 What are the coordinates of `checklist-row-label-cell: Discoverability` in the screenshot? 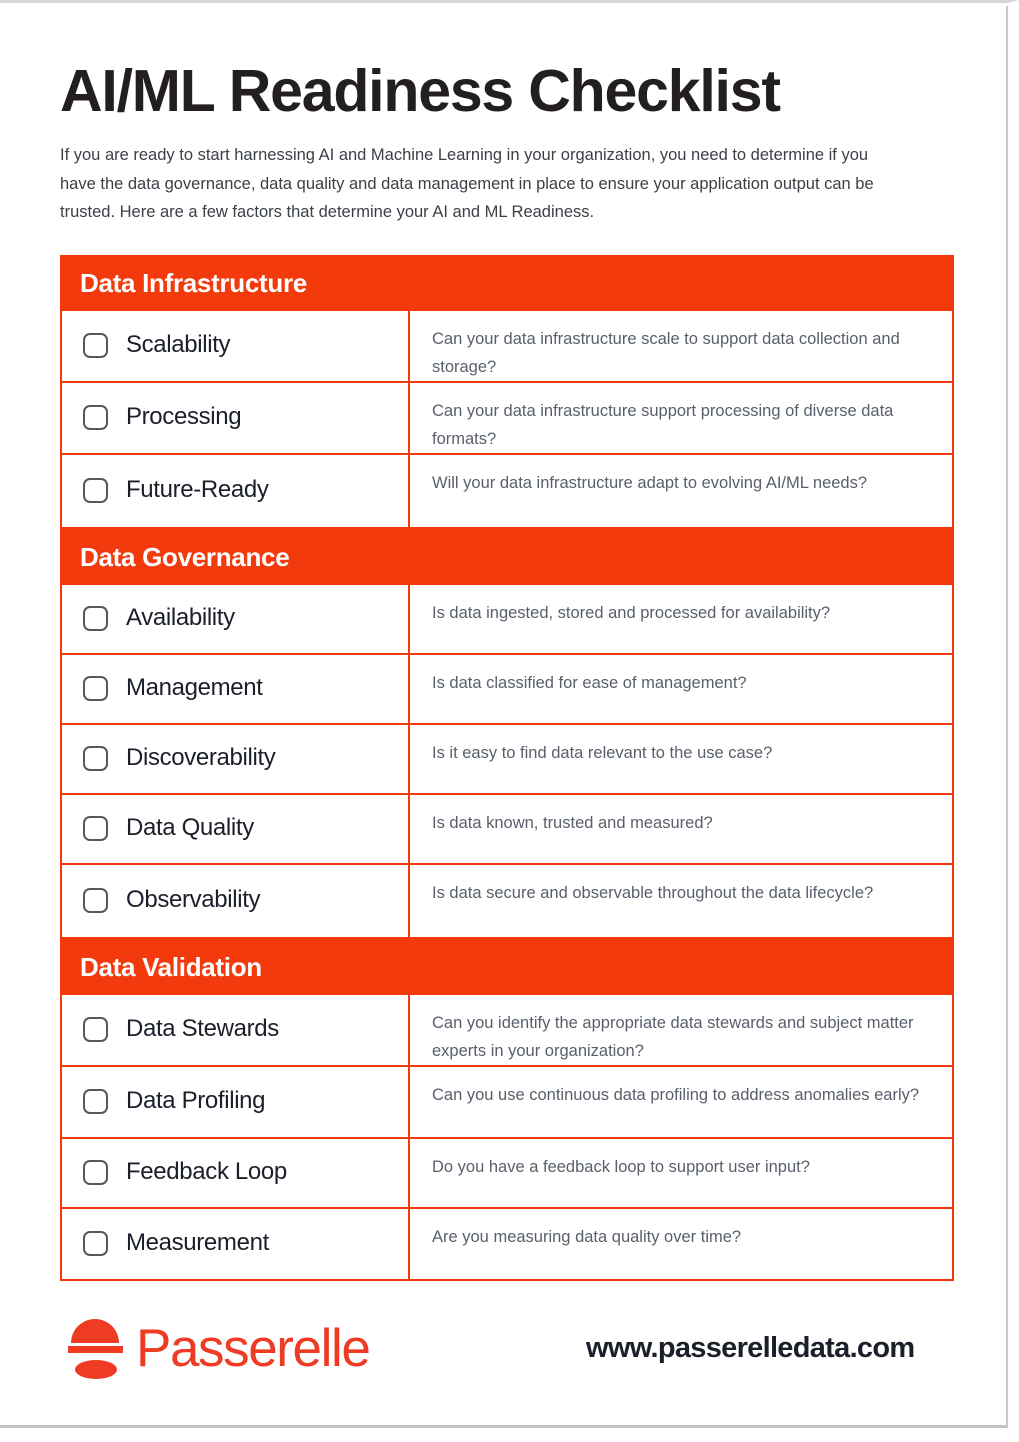 It's located at (236, 758).